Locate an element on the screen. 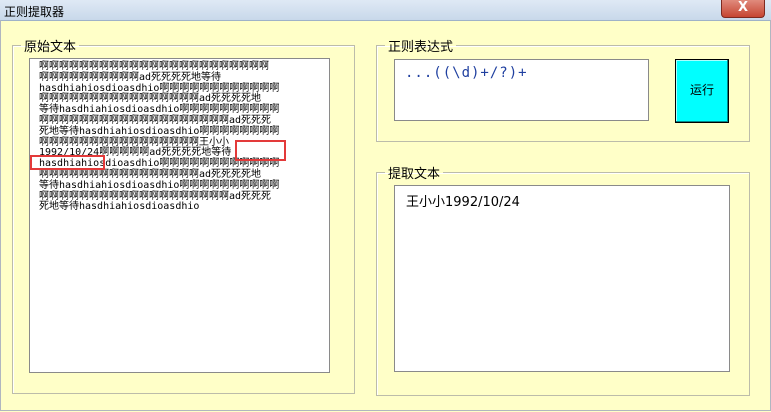 Image resolution: width=771 pixels, height=412 pixels. original-text-line: 死地等待hasdhiahiosdioasdhio啊啊啊啊啊啊啊啊 is located at coordinates (159, 131).